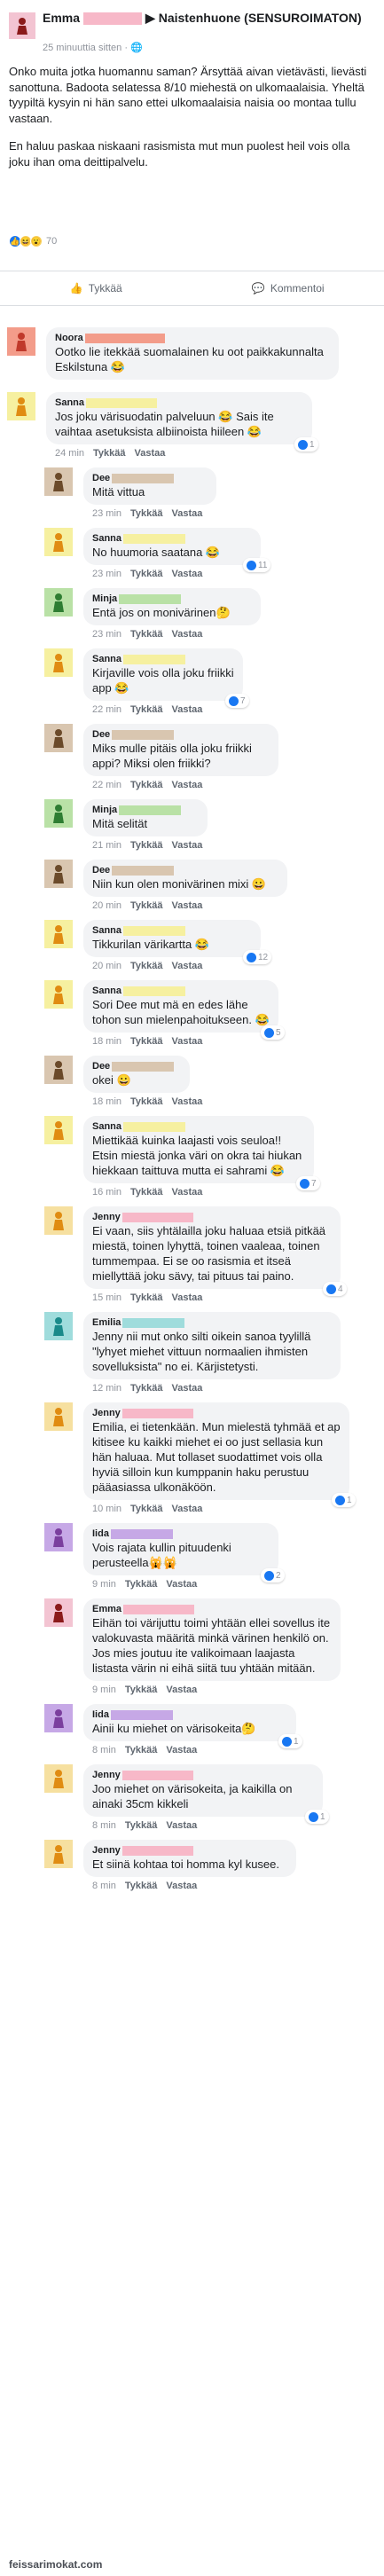 Image resolution: width=384 pixels, height=2576 pixels. What do you see at coordinates (288, 288) in the screenshot?
I see `comment-button: 💬 Kommentoi` at bounding box center [288, 288].